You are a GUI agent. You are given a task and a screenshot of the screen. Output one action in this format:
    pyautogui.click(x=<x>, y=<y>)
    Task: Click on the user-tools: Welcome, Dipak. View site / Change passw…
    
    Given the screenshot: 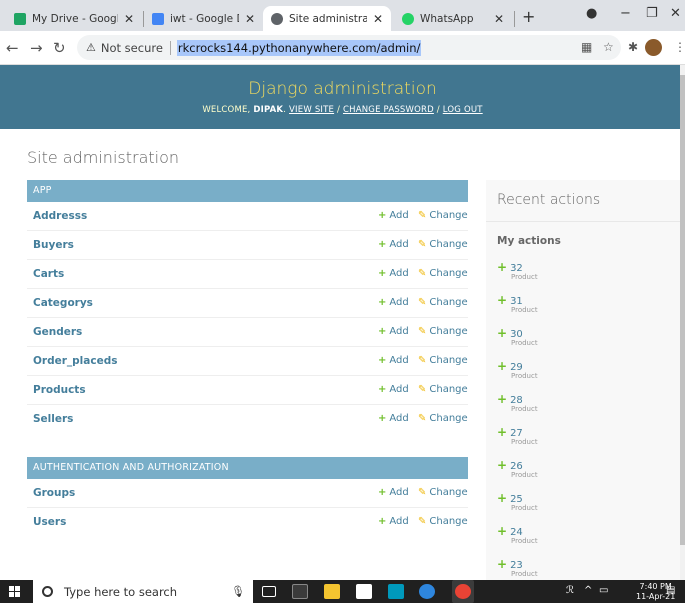 What is the action you would take?
    pyautogui.click(x=342, y=110)
    